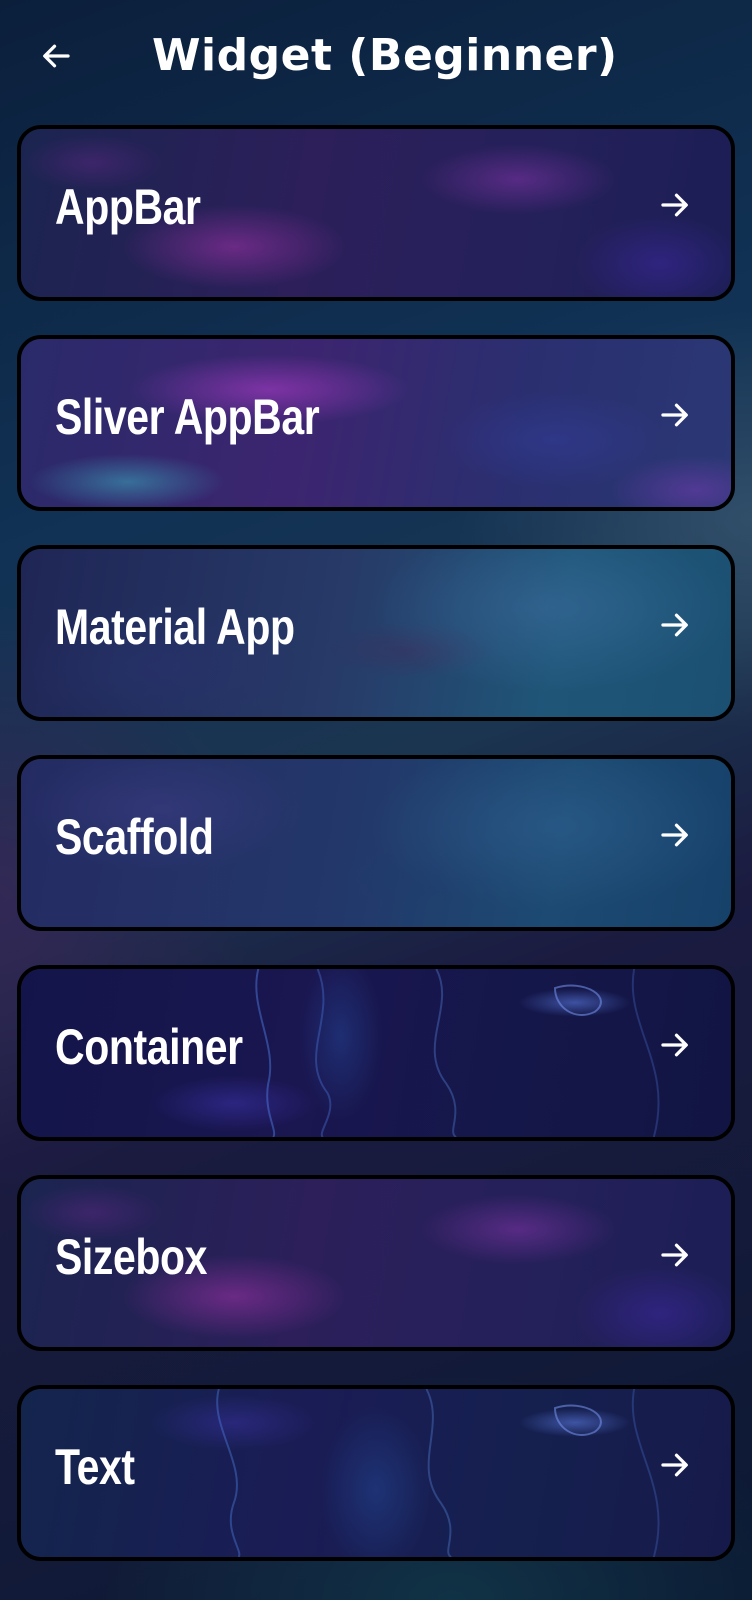 This screenshot has height=1600, width=752. What do you see at coordinates (149, 1047) in the screenshot?
I see `list-item-label: Container` at bounding box center [149, 1047].